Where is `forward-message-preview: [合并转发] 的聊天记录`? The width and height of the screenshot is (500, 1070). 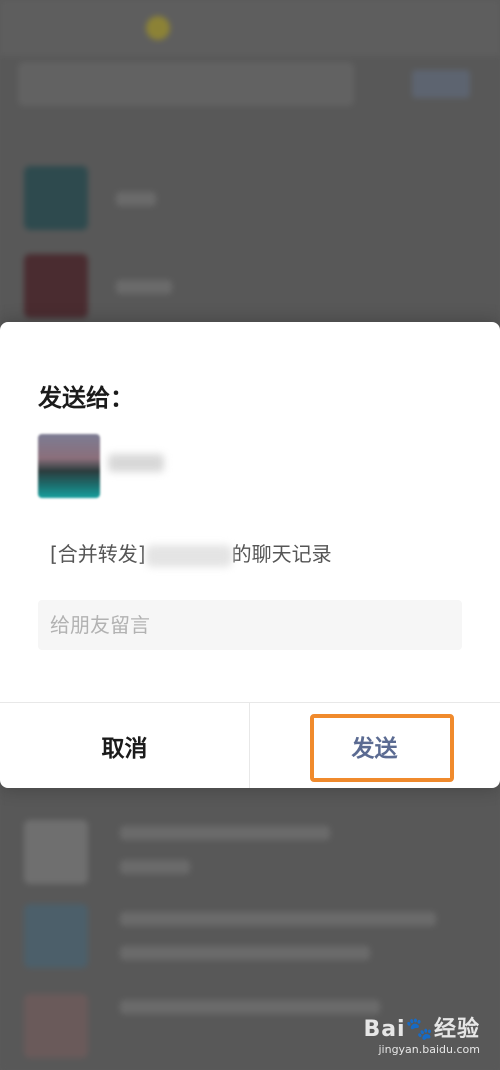 forward-message-preview: [合并转发] 的聊天记录 is located at coordinates (191, 552).